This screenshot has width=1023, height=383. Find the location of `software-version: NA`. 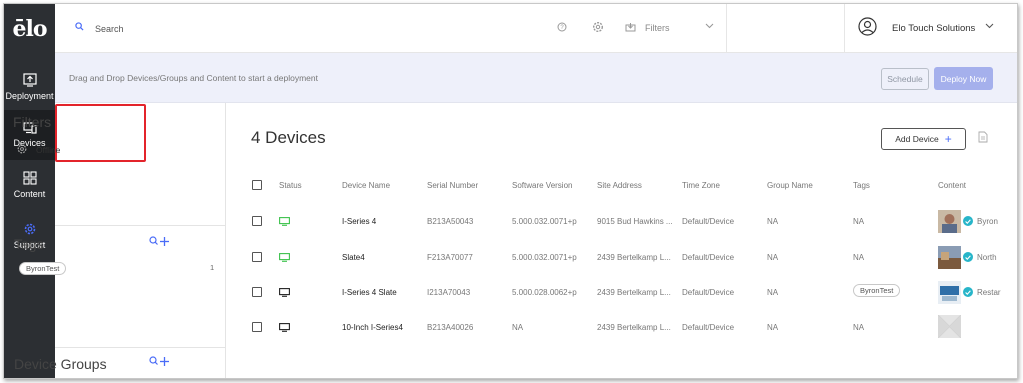

software-version: NA is located at coordinates (518, 327).